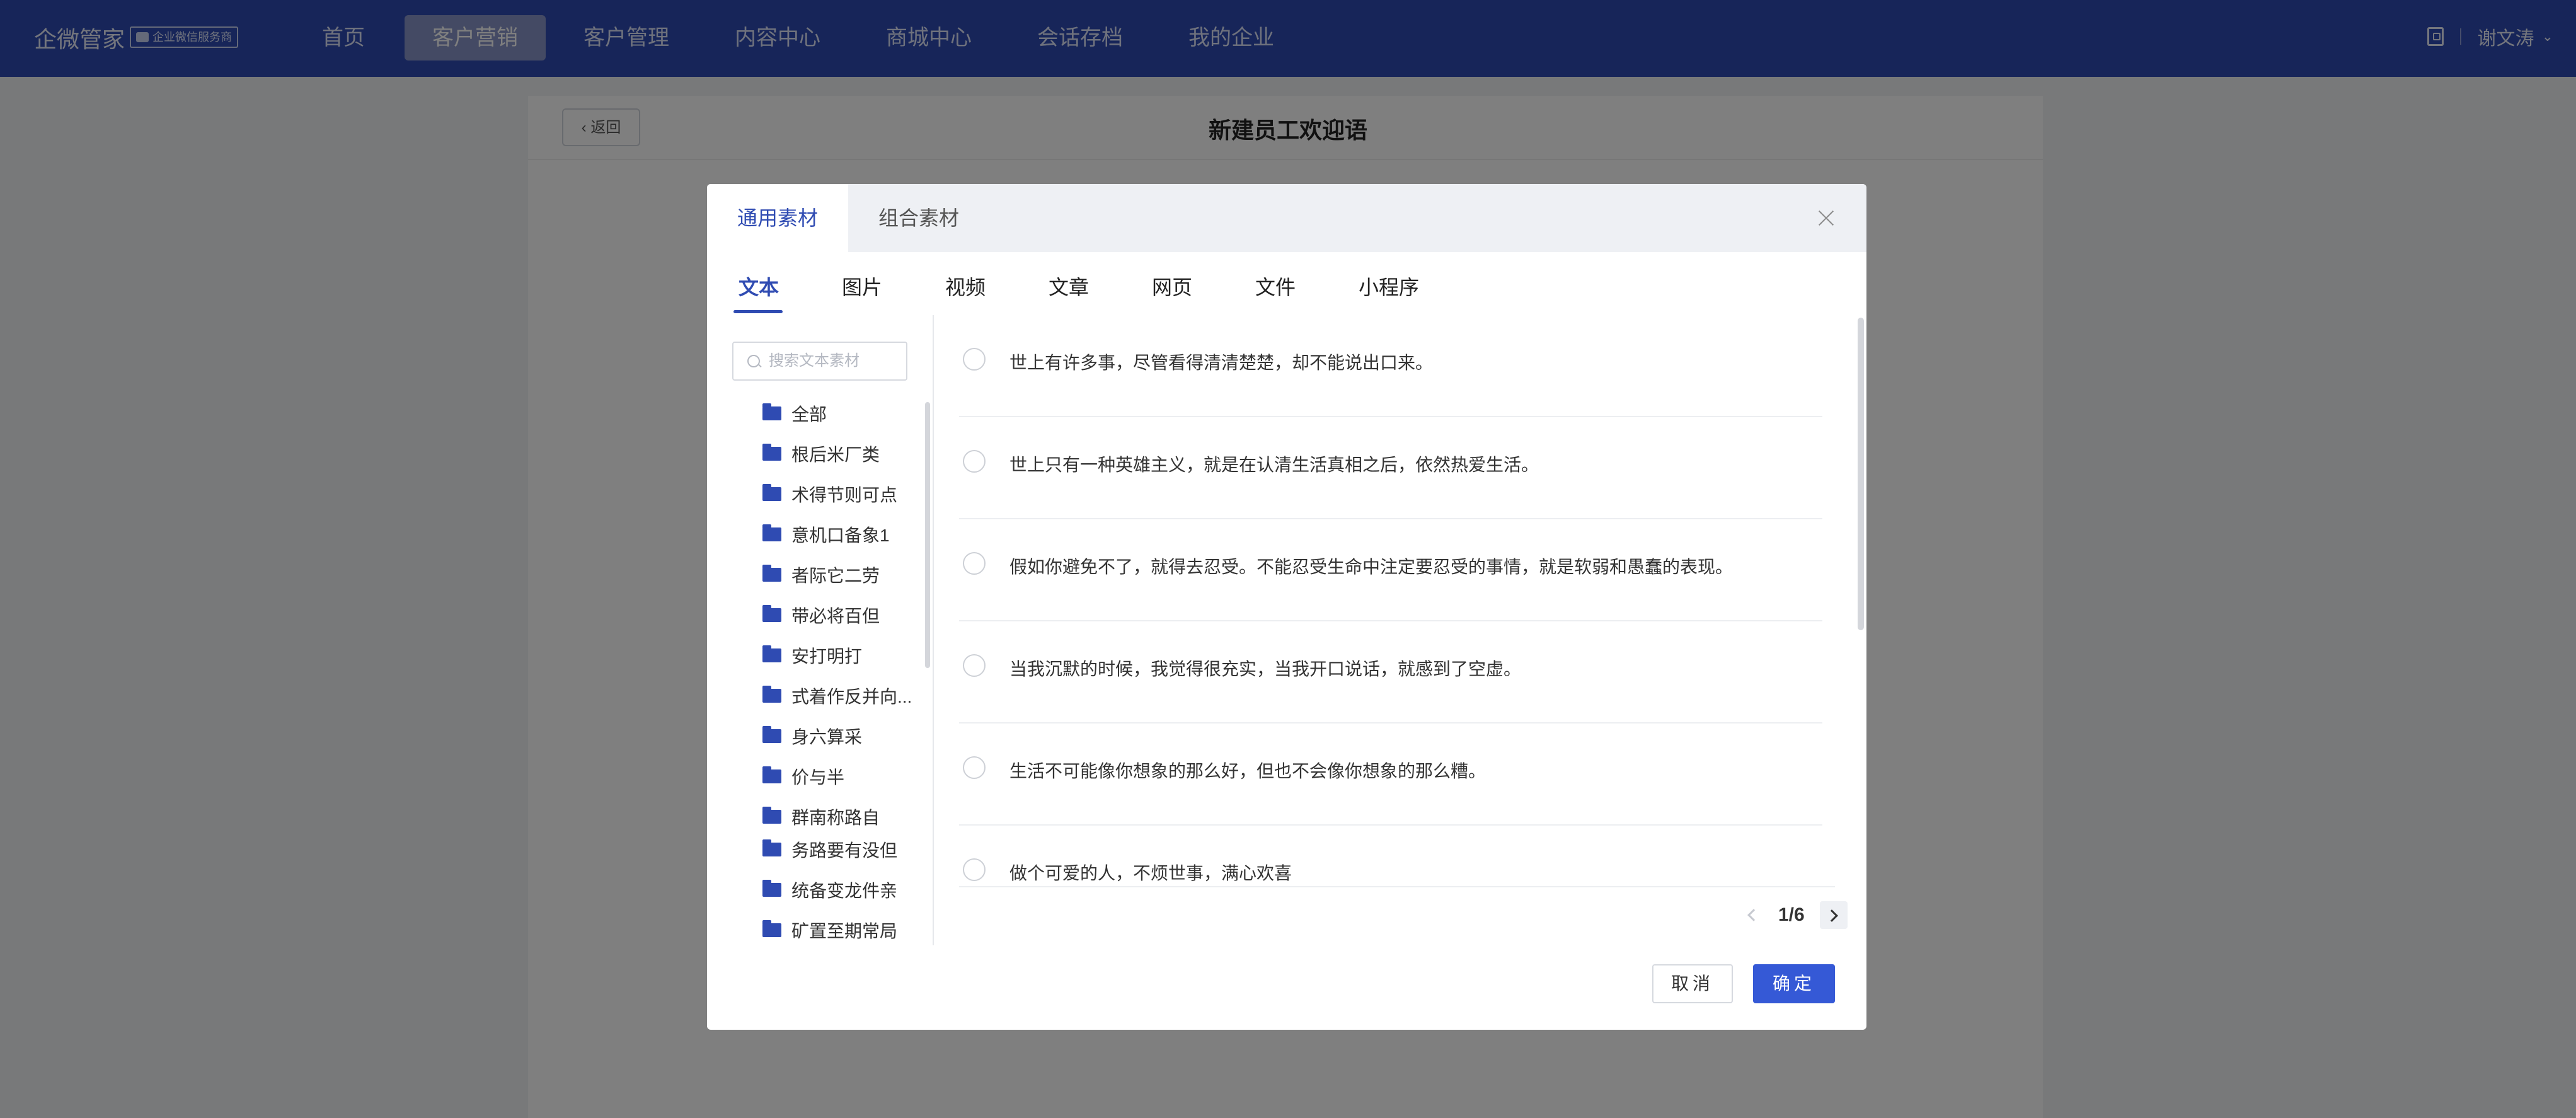 The width and height of the screenshot is (2576, 1118). What do you see at coordinates (835, 616) in the screenshot?
I see `folder-label: 带必将百但` at bounding box center [835, 616].